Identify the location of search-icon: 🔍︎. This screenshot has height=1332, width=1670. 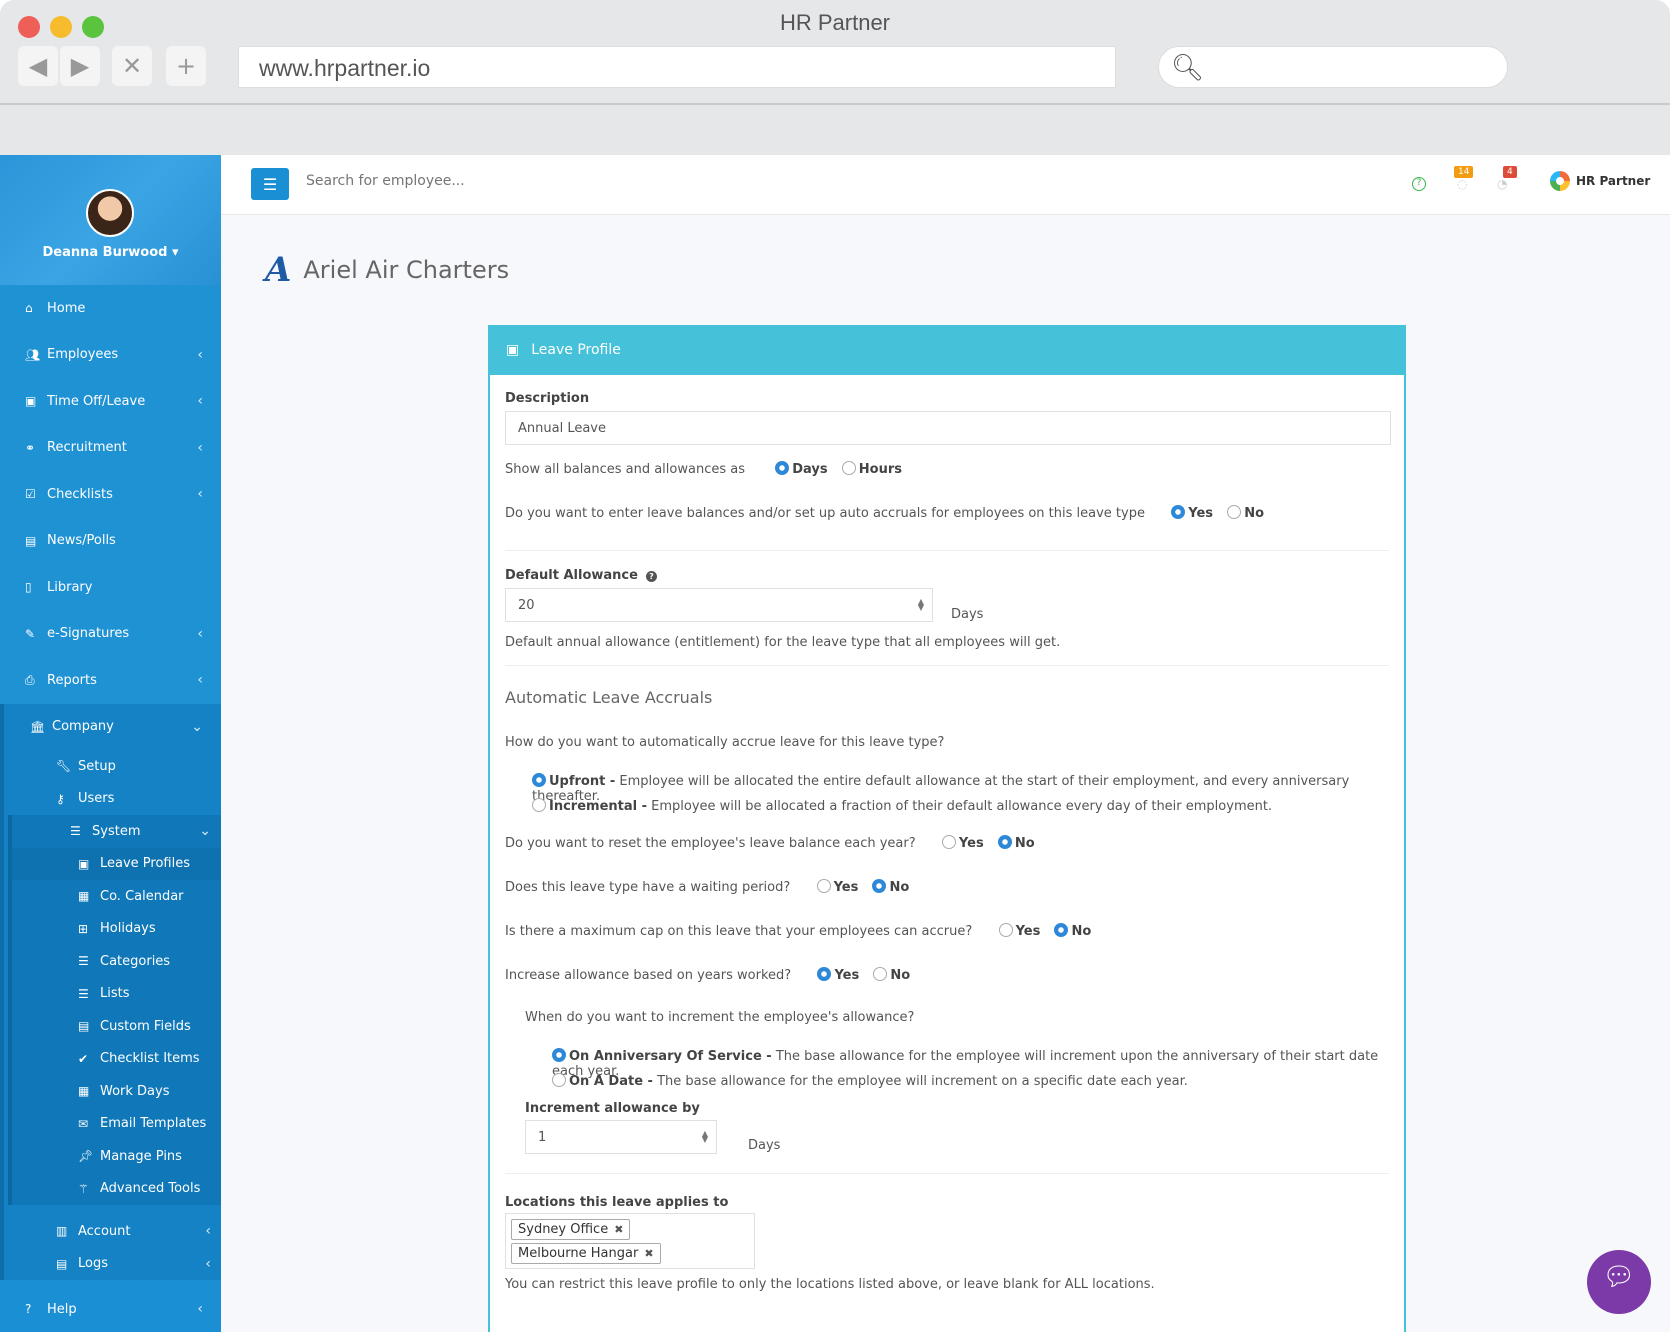
(1188, 68).